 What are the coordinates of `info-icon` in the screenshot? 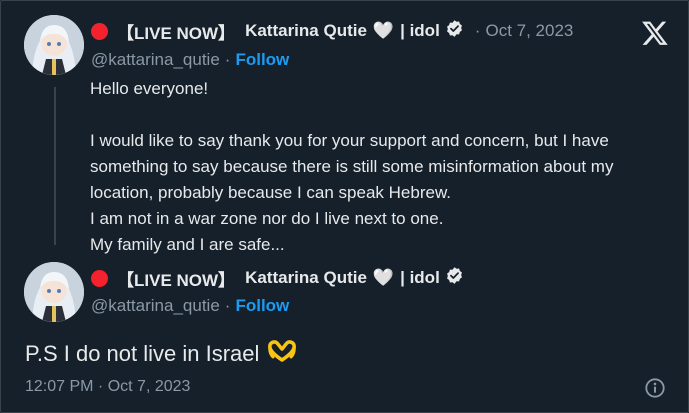 It's located at (655, 388).